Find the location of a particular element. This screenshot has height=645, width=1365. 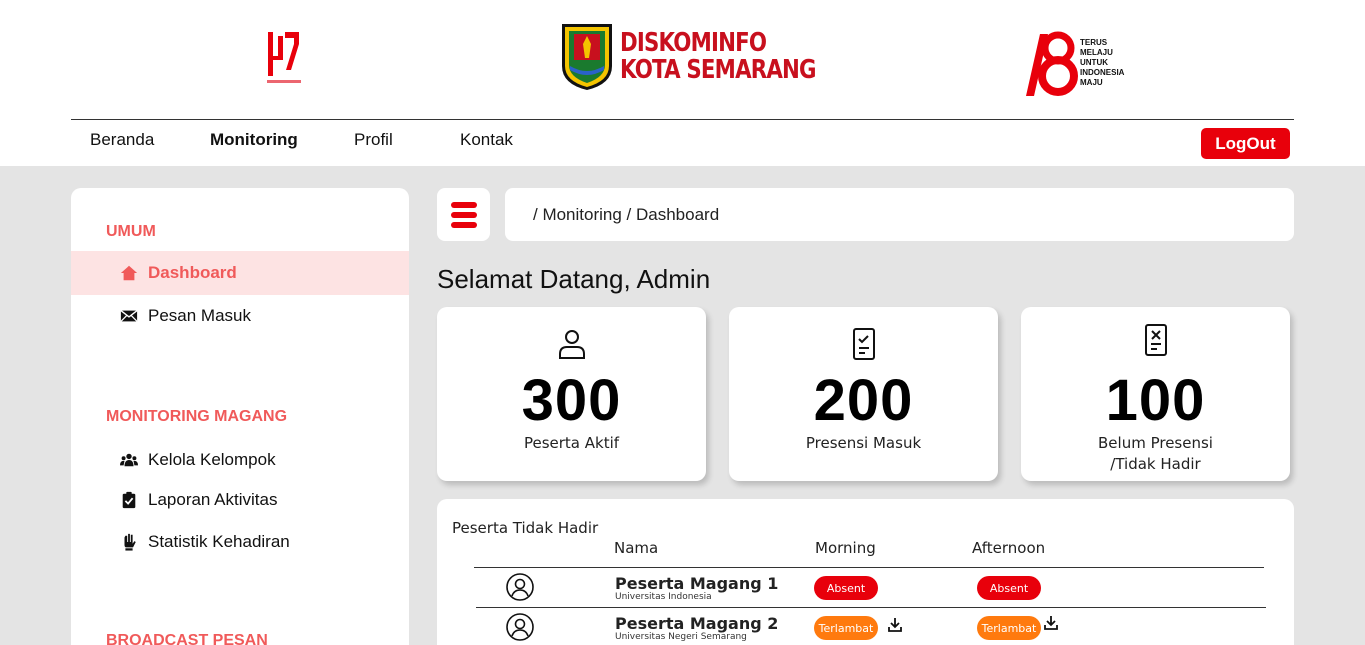

column-header-afternoon: Afternoon is located at coordinates (1009, 548).